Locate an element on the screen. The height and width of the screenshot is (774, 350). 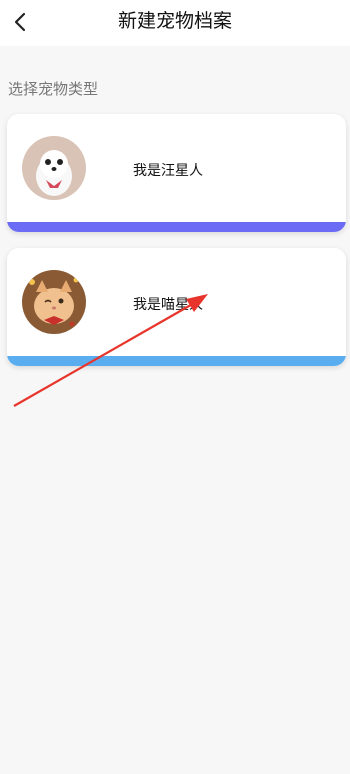
cat-avatar is located at coordinates (54, 302).